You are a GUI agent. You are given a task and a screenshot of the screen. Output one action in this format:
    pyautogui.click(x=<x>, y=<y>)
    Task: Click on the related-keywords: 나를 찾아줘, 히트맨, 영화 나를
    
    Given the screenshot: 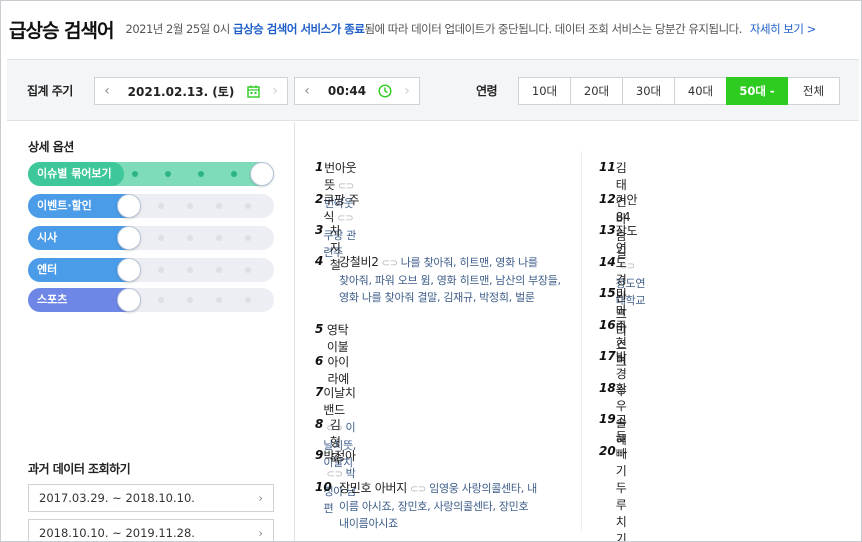 What is the action you would take?
    pyautogui.click(x=469, y=262)
    